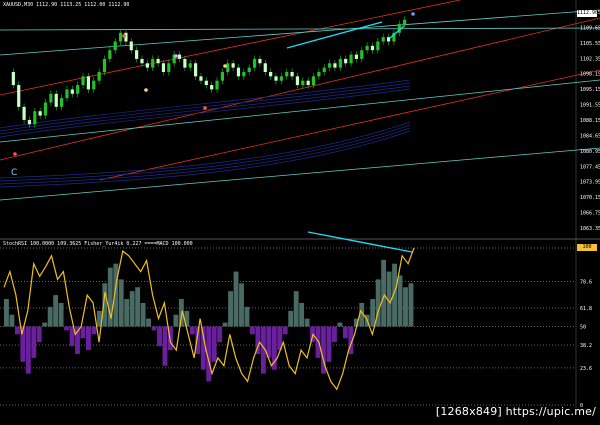 Image resolution: width=600 pixels, height=425 pixels. I want to click on price-tick-label: 1066.75, so click(590, 214).